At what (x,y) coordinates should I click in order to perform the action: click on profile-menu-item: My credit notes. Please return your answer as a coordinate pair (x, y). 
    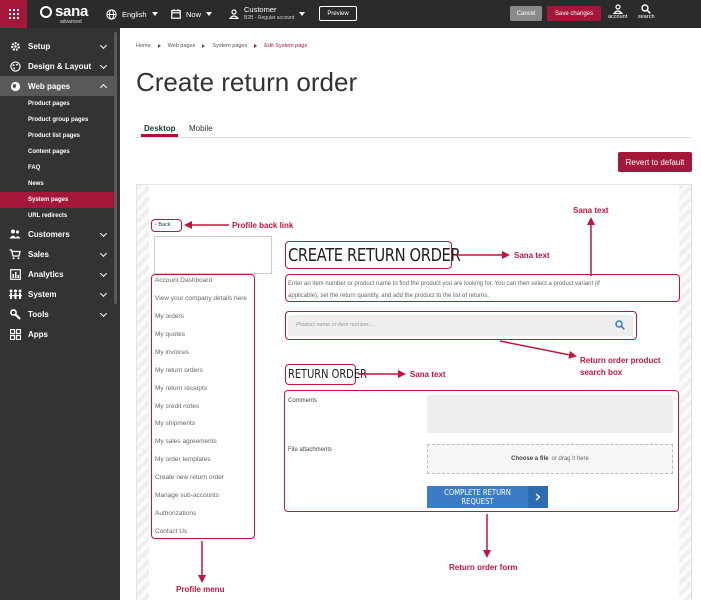
    Looking at the image, I should click on (177, 406).